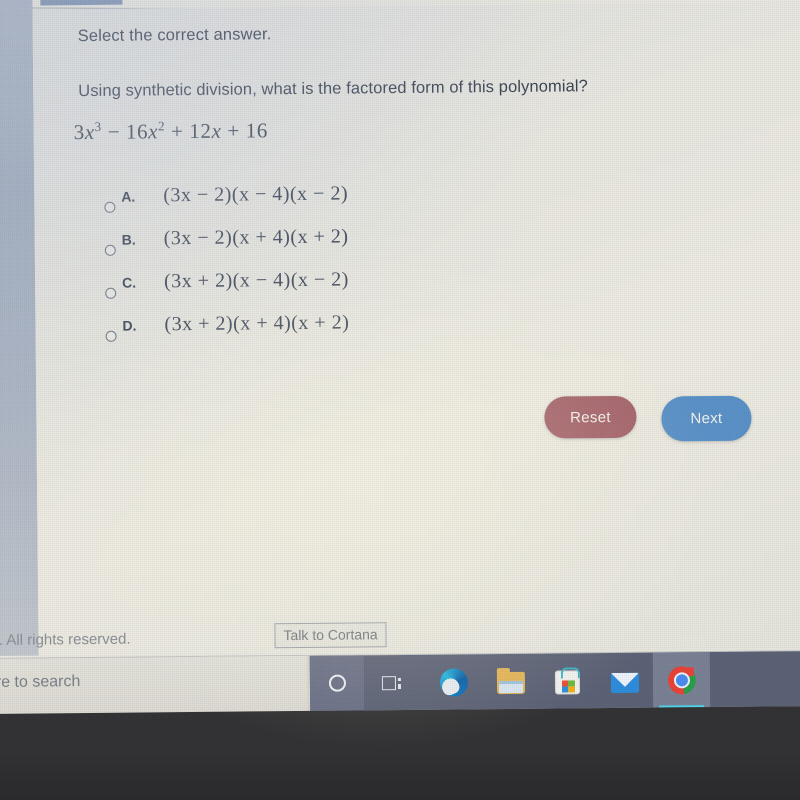  I want to click on task-view-icon, so click(391, 683).